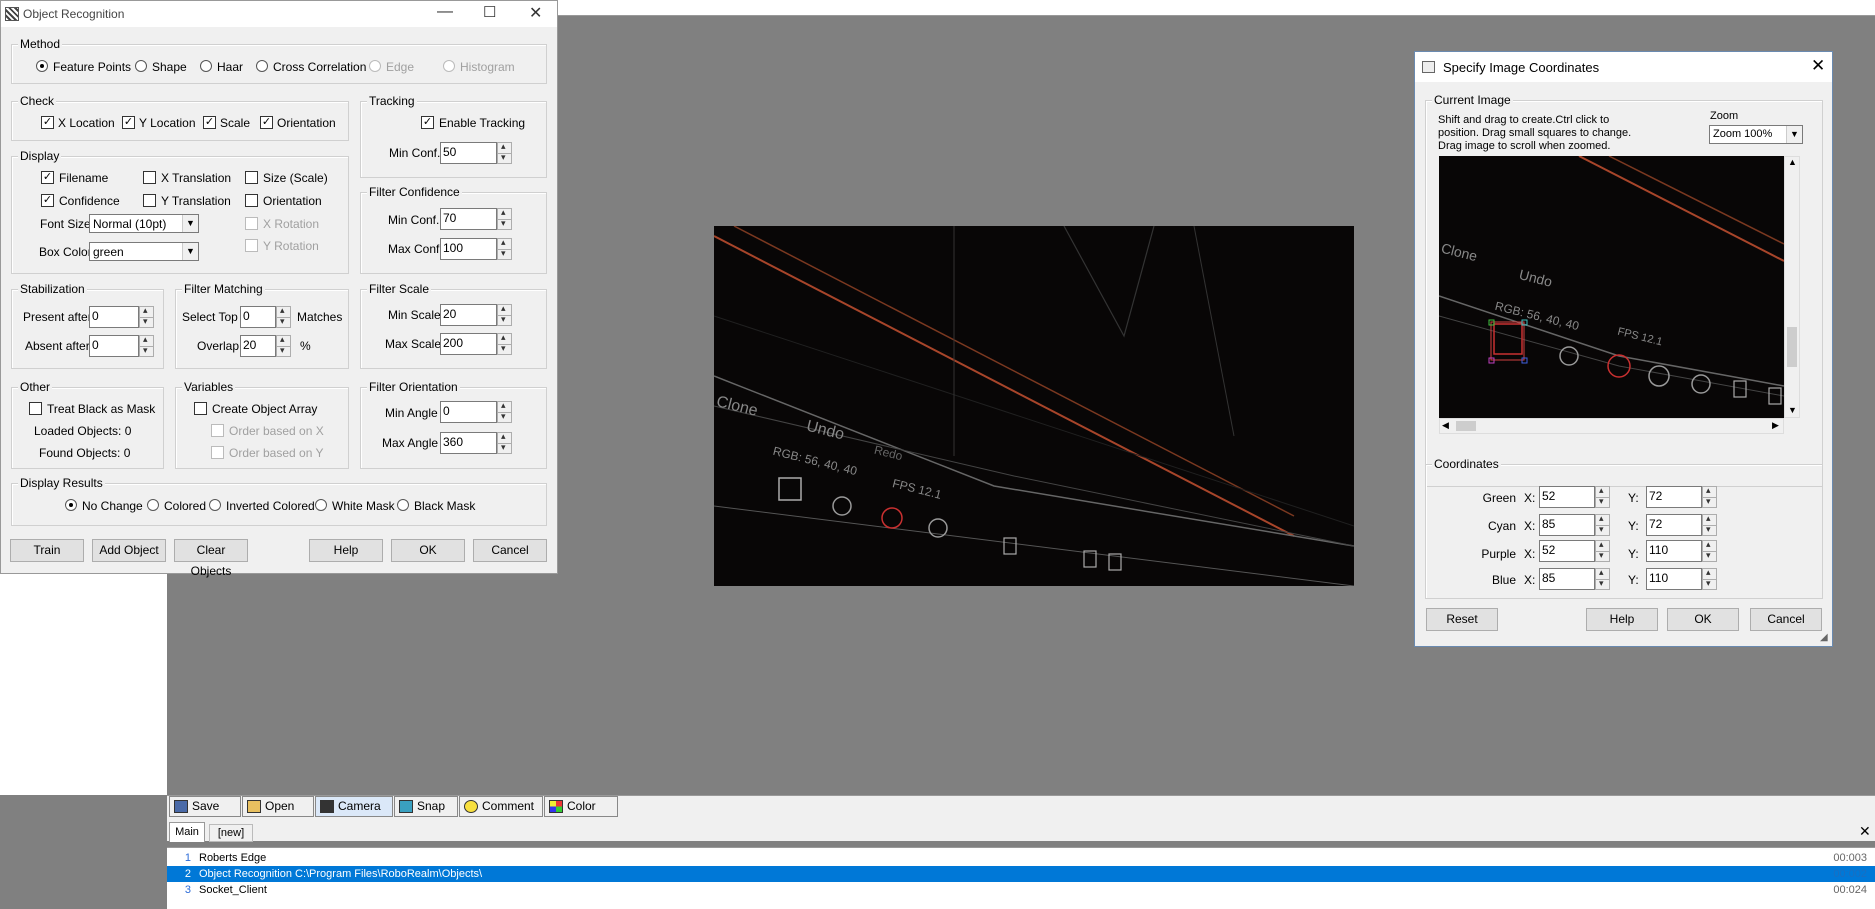 This screenshot has width=1875, height=909. I want to click on radio-feature-points, so click(42, 66).